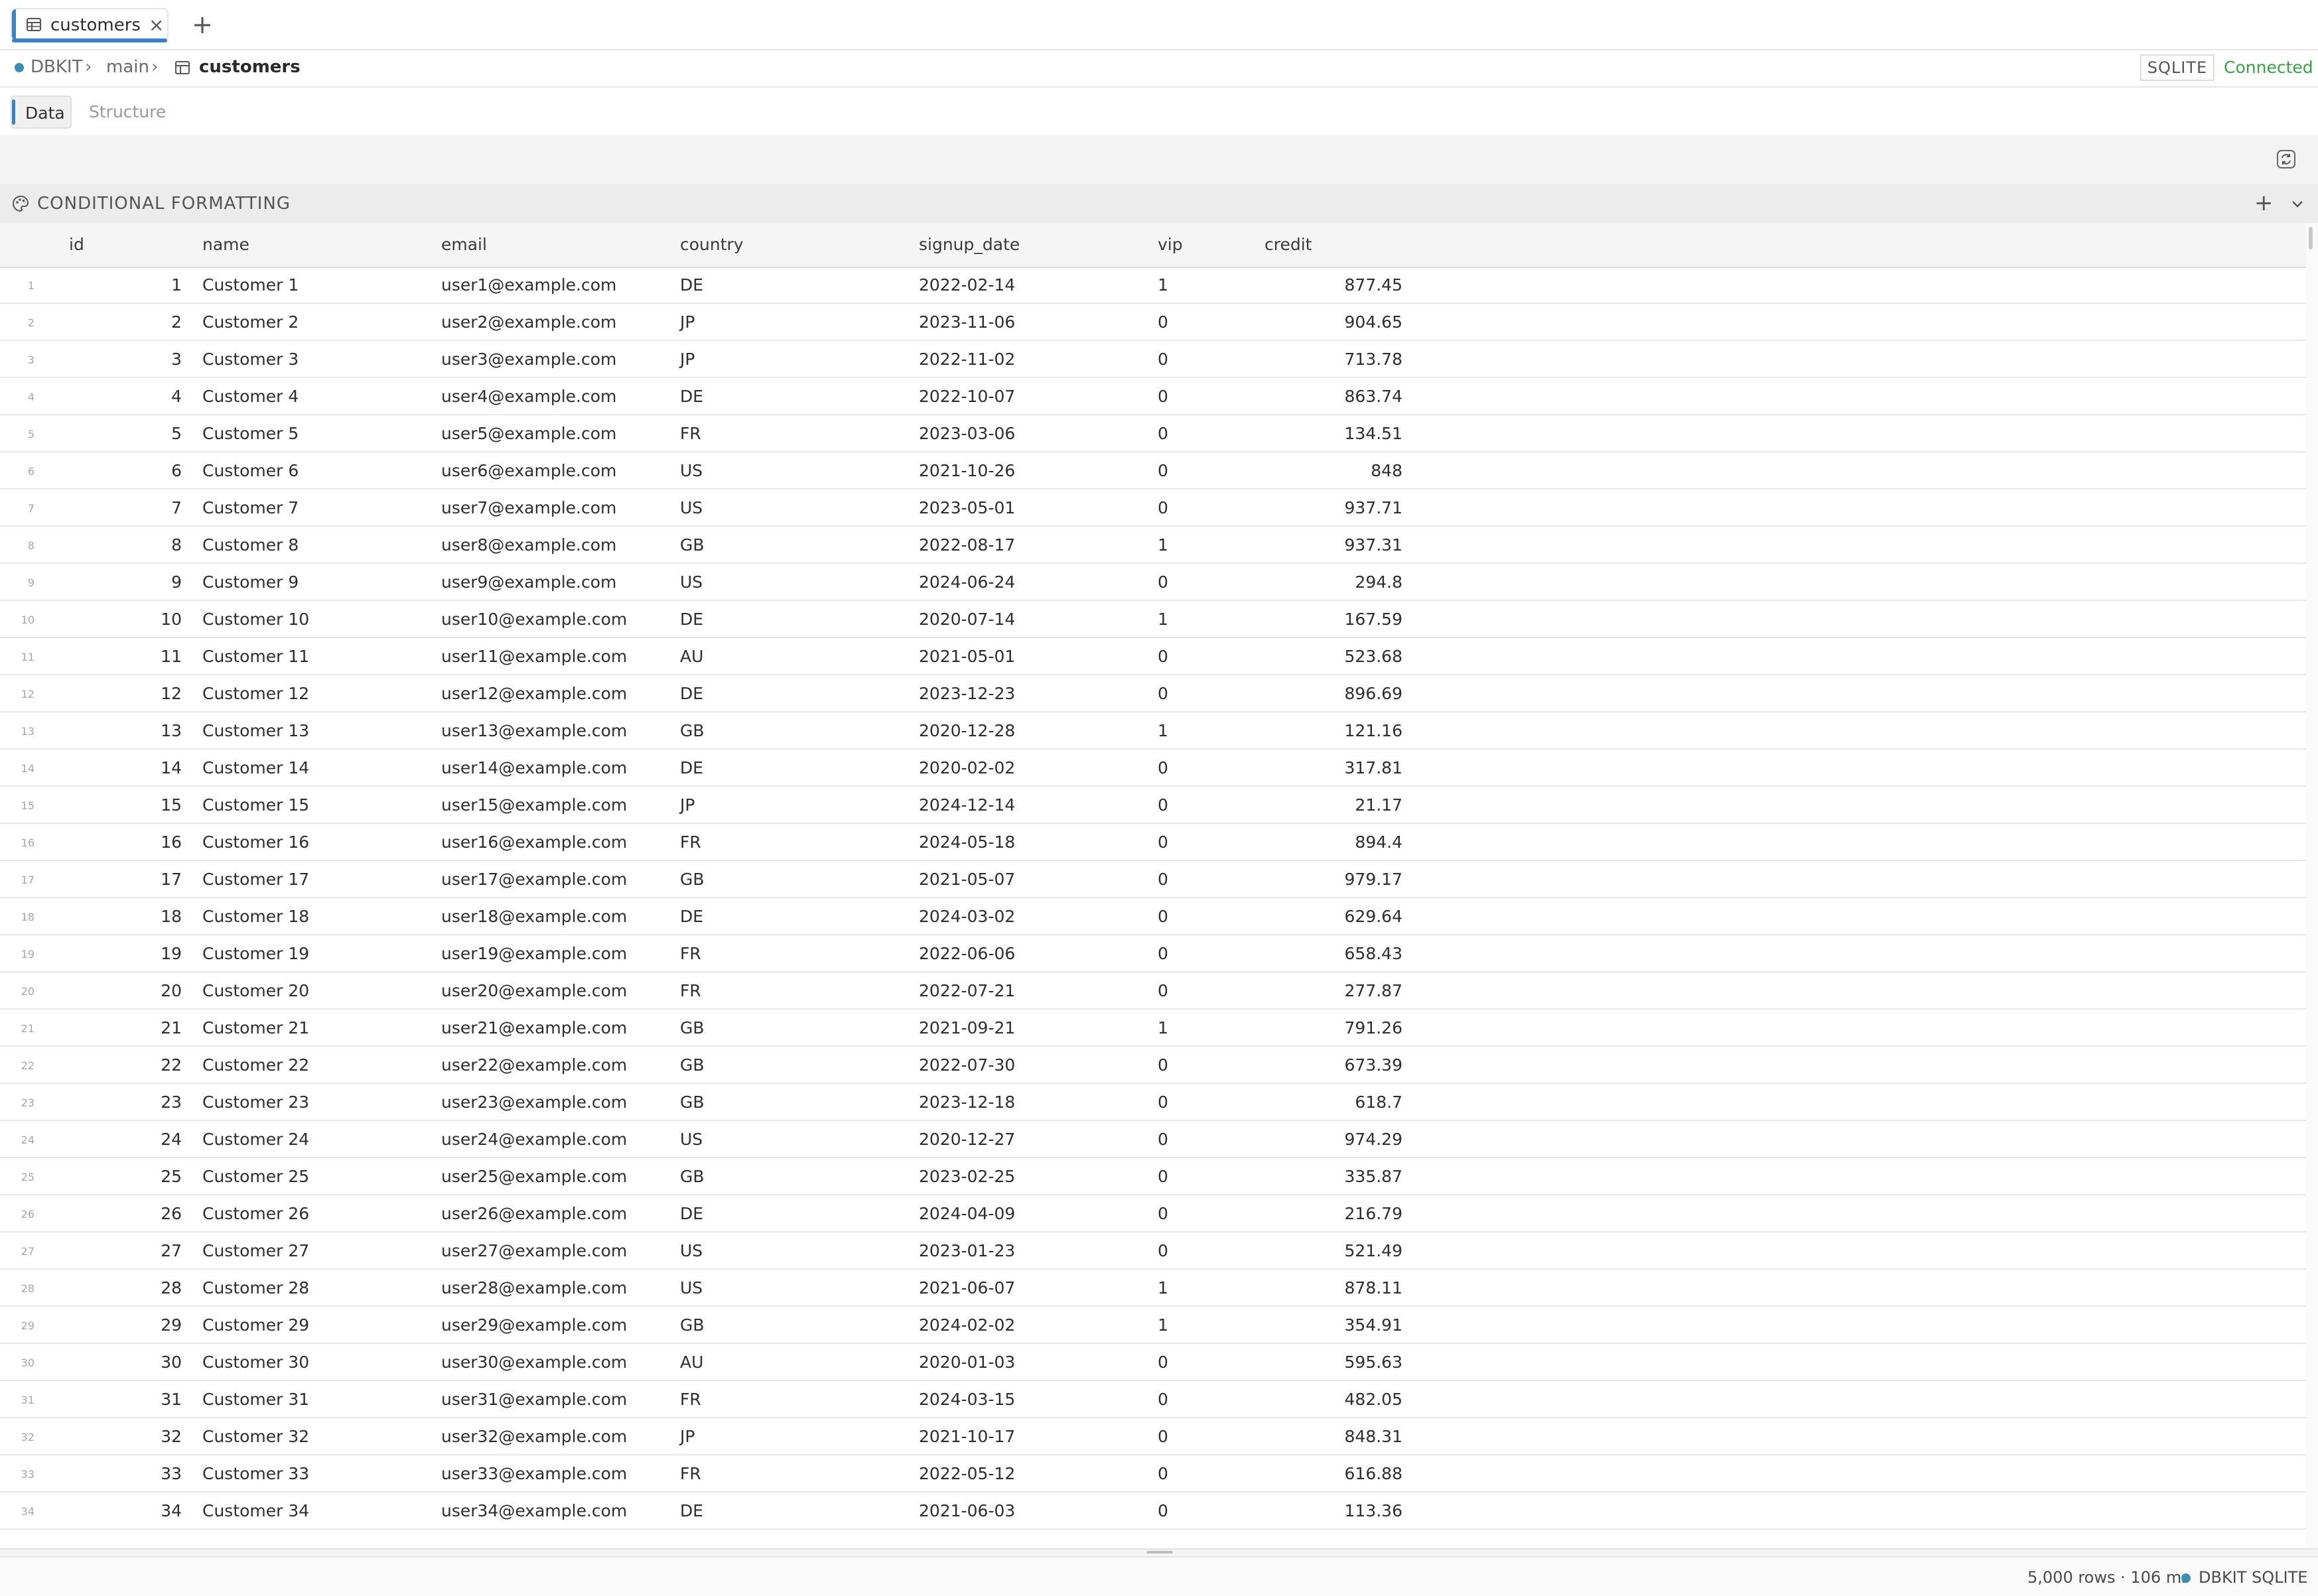 This screenshot has height=1596, width=2318. What do you see at coordinates (1318, 285) in the screenshot?
I see `cell-credit: 877.45` at bounding box center [1318, 285].